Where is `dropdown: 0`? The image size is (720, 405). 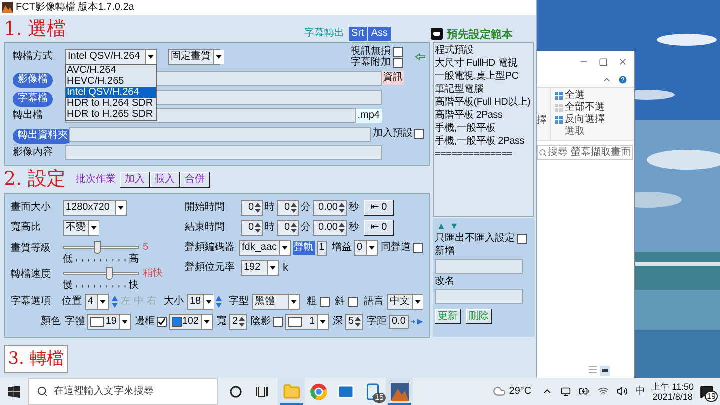 dropdown: 0 is located at coordinates (366, 248).